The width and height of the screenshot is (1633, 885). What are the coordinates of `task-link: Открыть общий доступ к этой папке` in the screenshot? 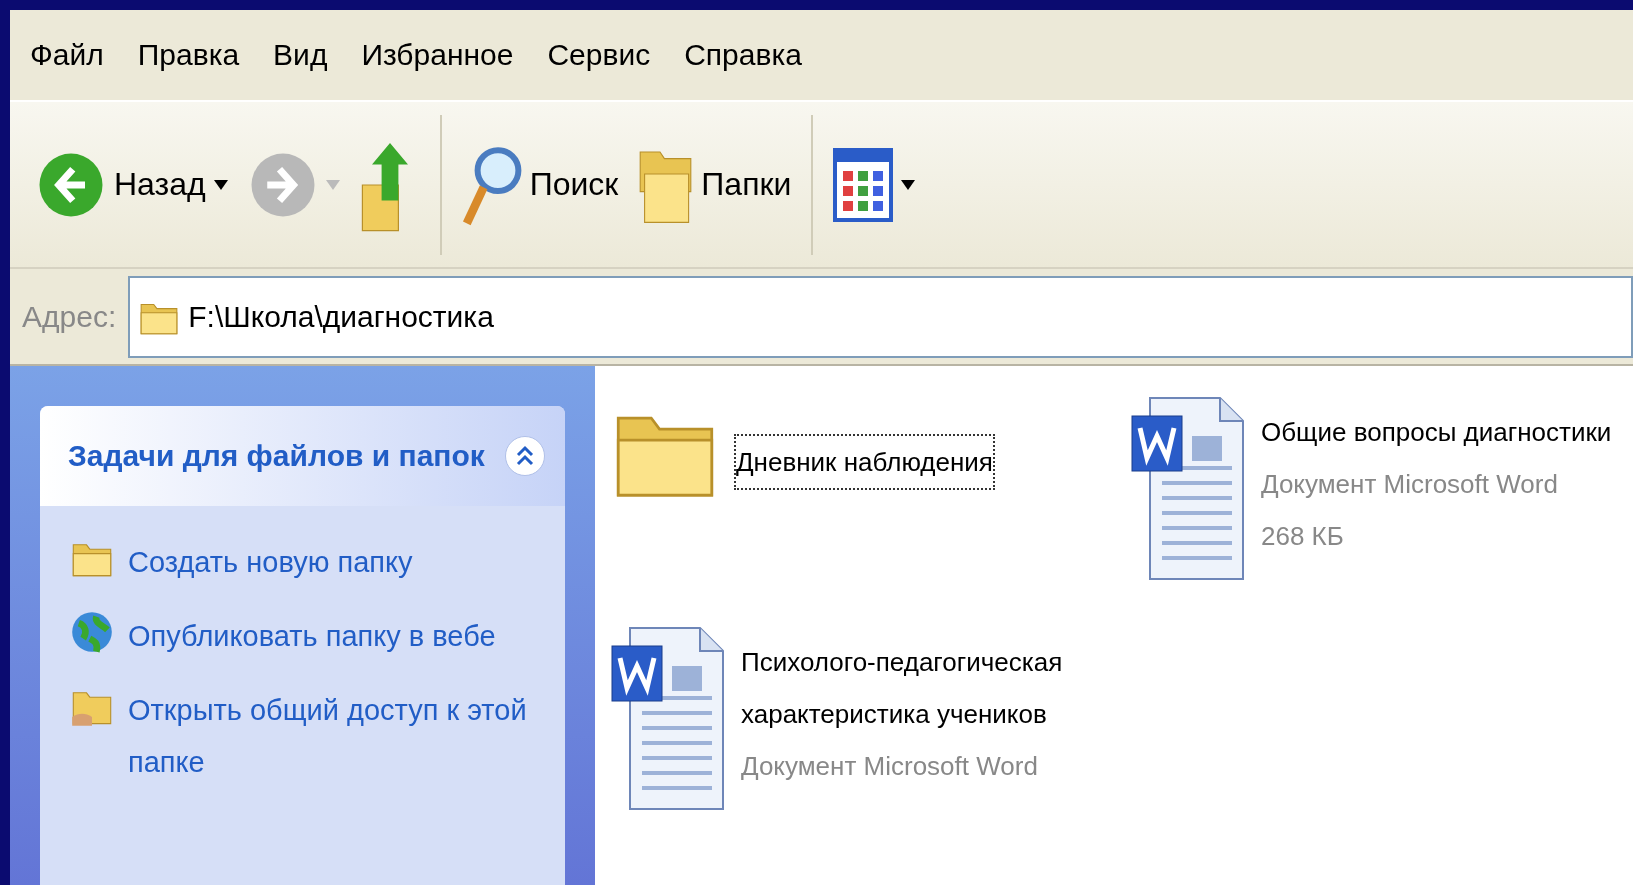 It's located at (328, 736).